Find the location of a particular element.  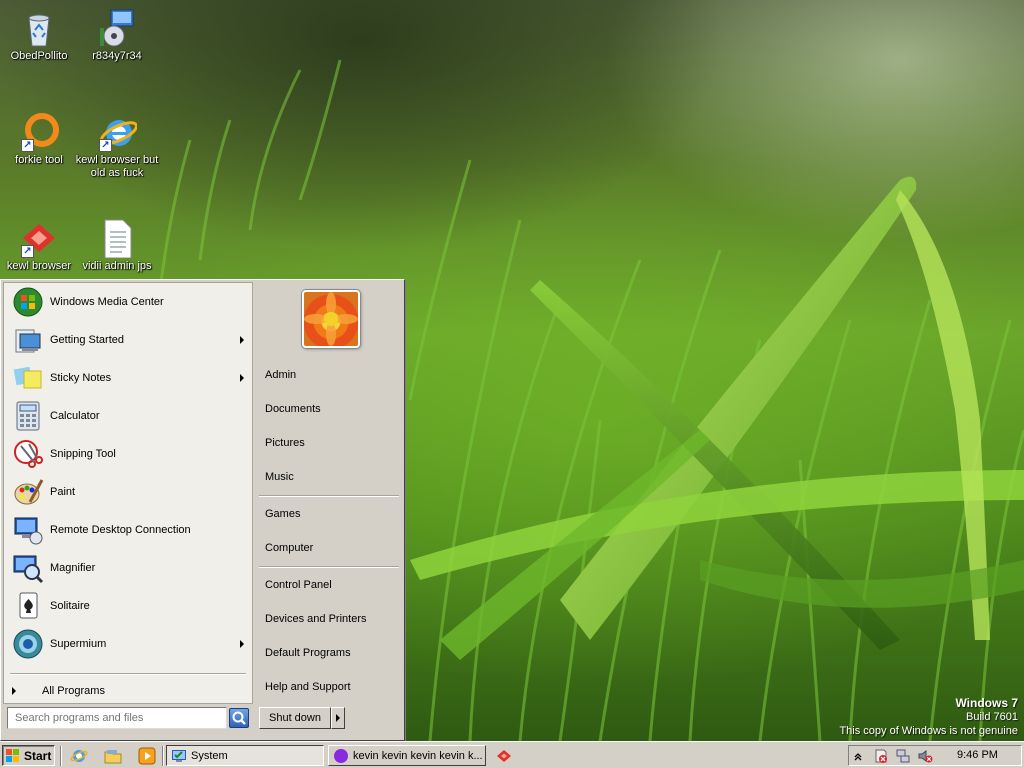

desktop-icon-label: r834y7r34 is located at coordinates (117, 56).